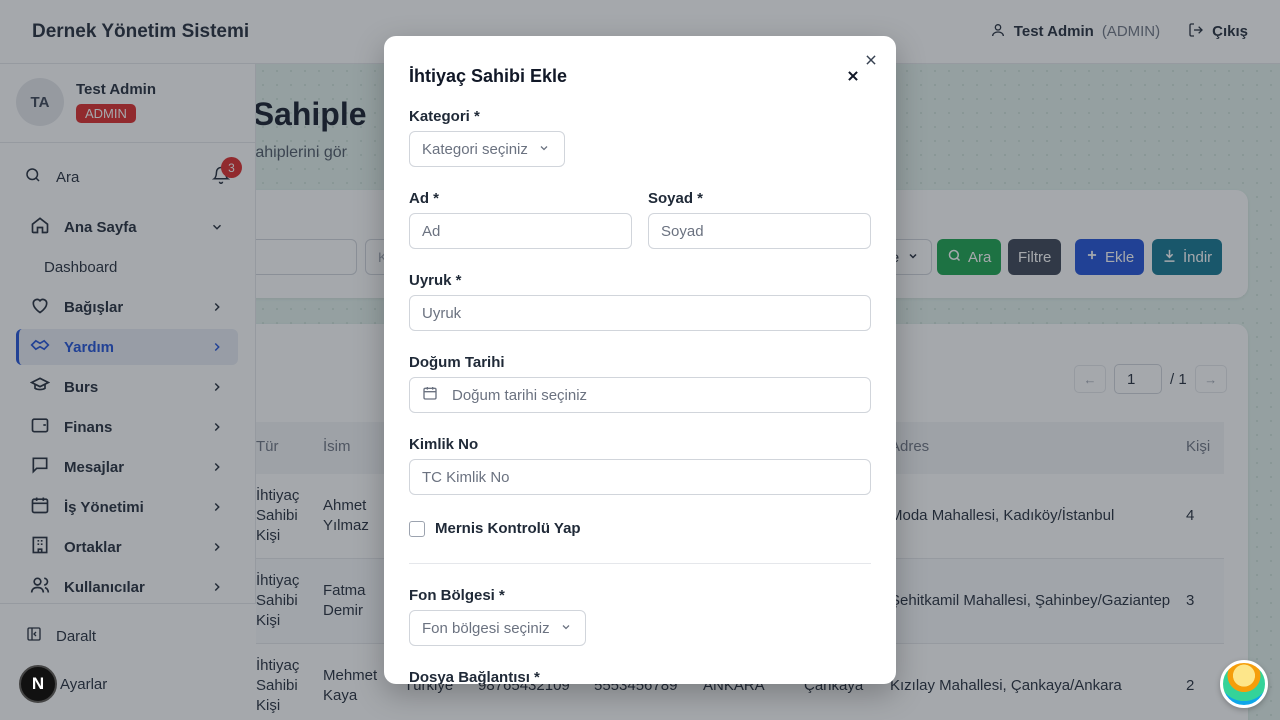 The image size is (1280, 720). Describe the element at coordinates (1244, 684) in the screenshot. I see `assistant-avatar-icon` at that location.